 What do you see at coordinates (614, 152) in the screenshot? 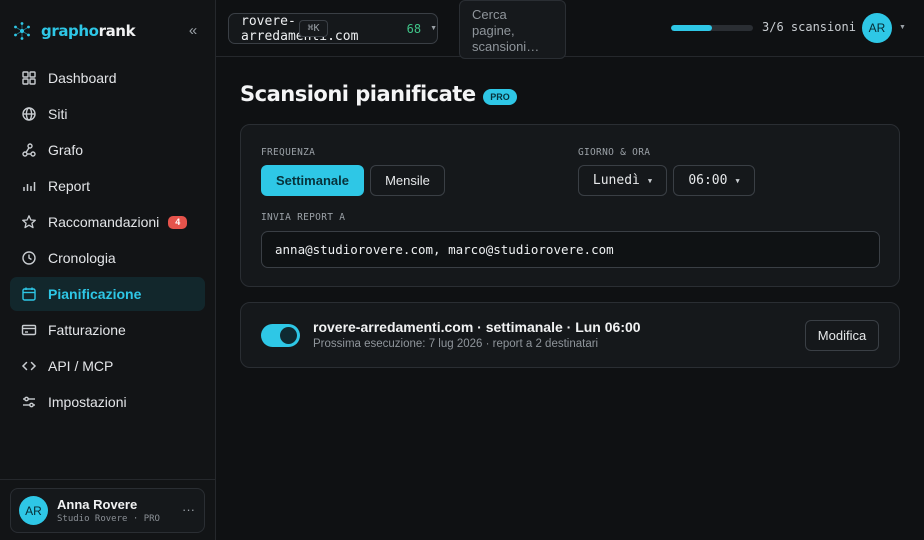
I see `day-time-label: GIORNO & ORA` at bounding box center [614, 152].